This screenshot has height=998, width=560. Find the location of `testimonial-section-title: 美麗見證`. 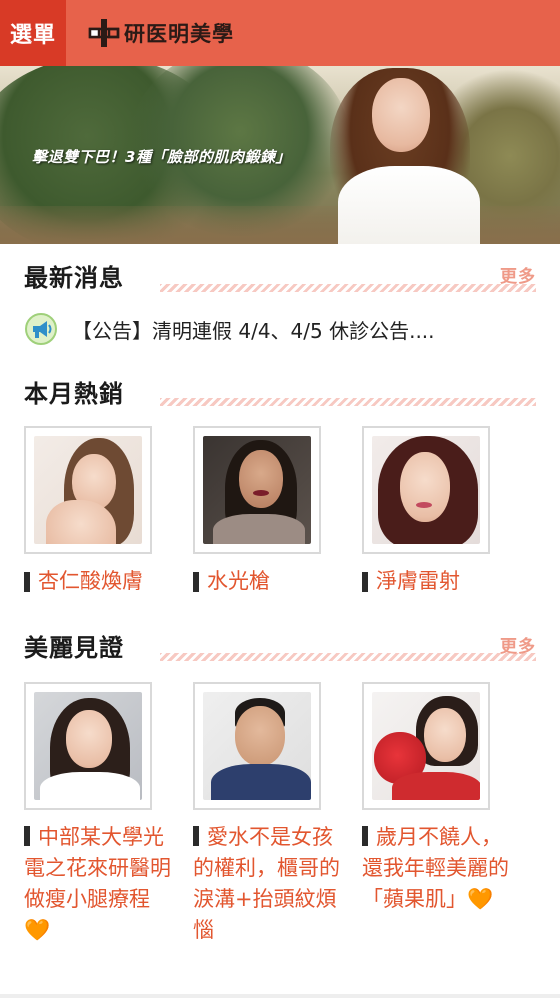

testimonial-section-title: 美麗見證 is located at coordinates (74, 648).